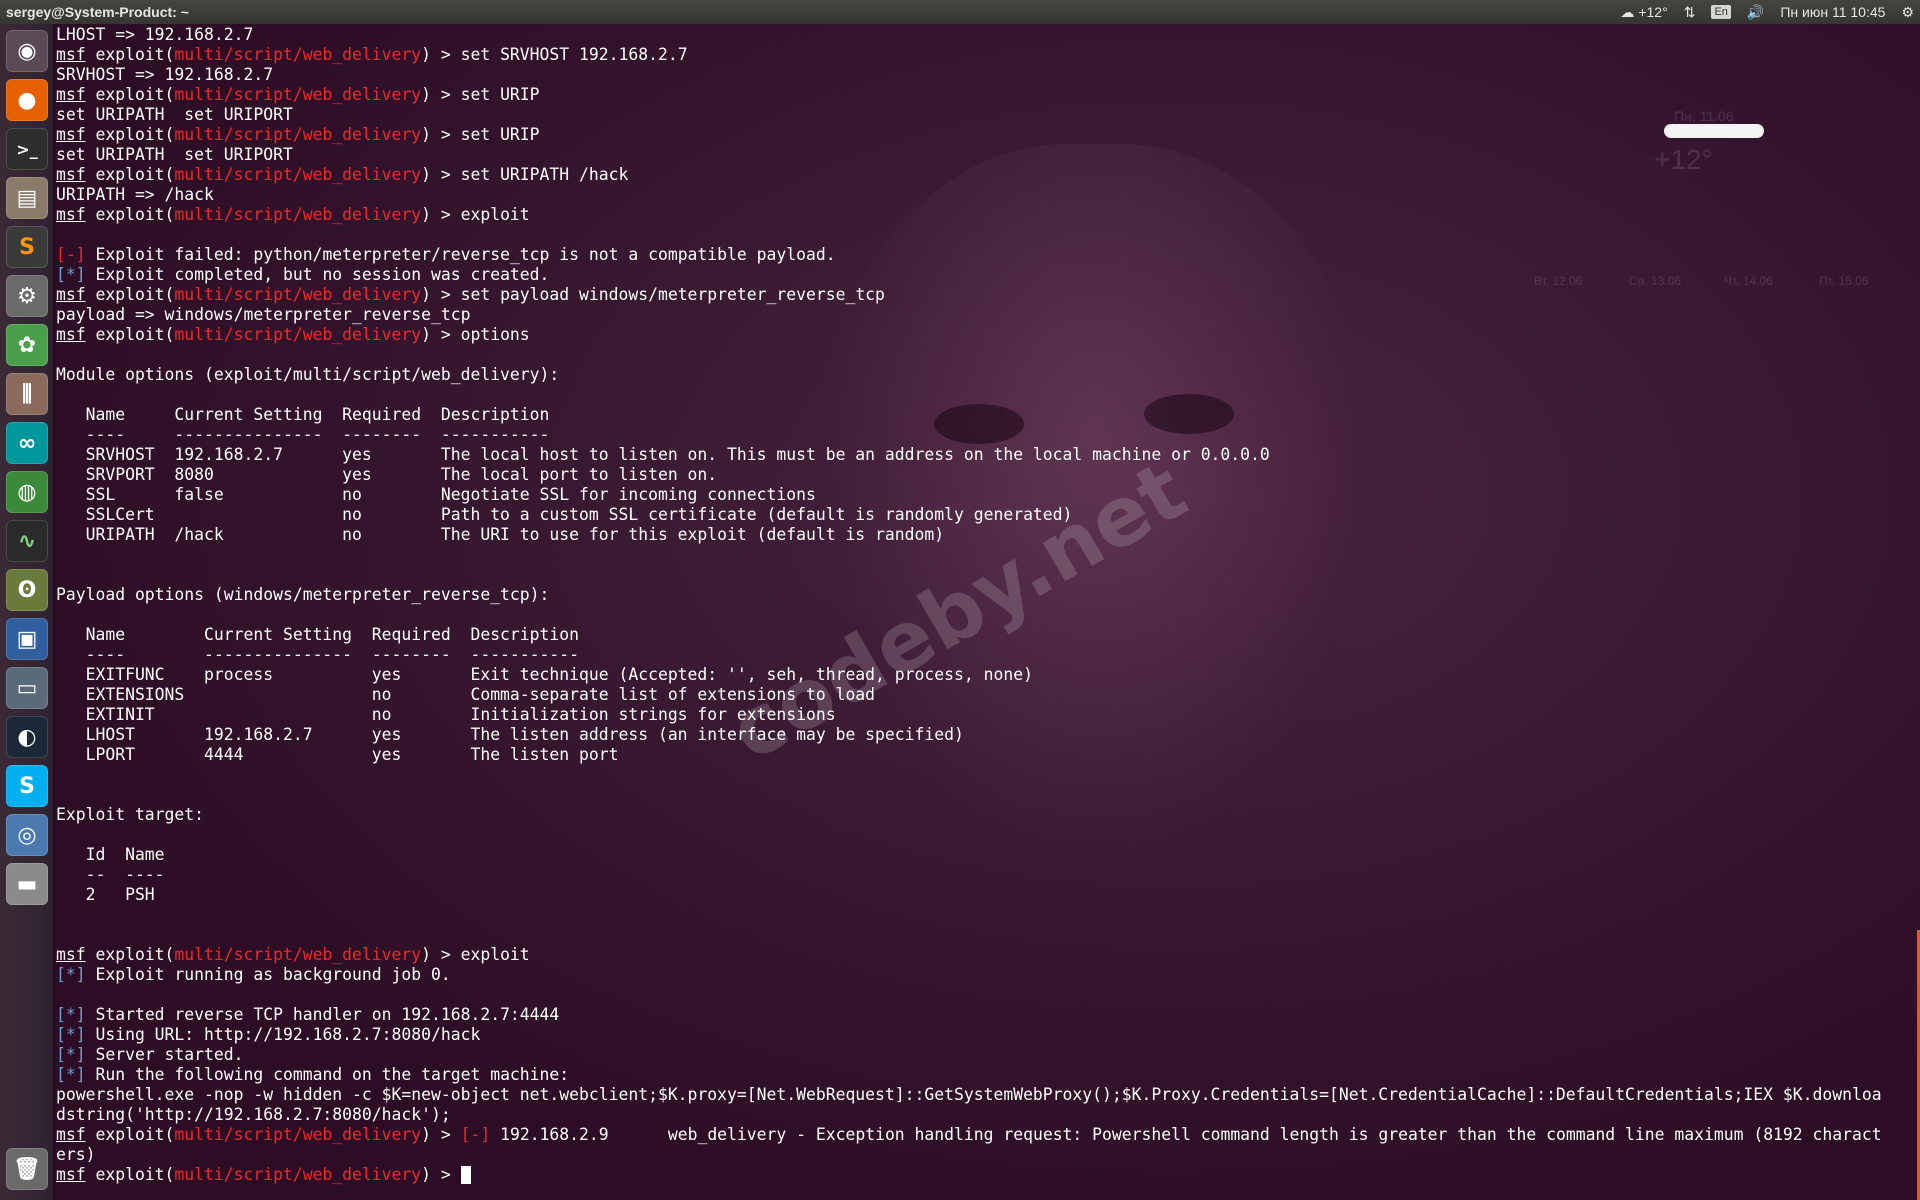 Image resolution: width=1920 pixels, height=1200 pixels. I want to click on terminal-text: Id Name, so click(110, 854).